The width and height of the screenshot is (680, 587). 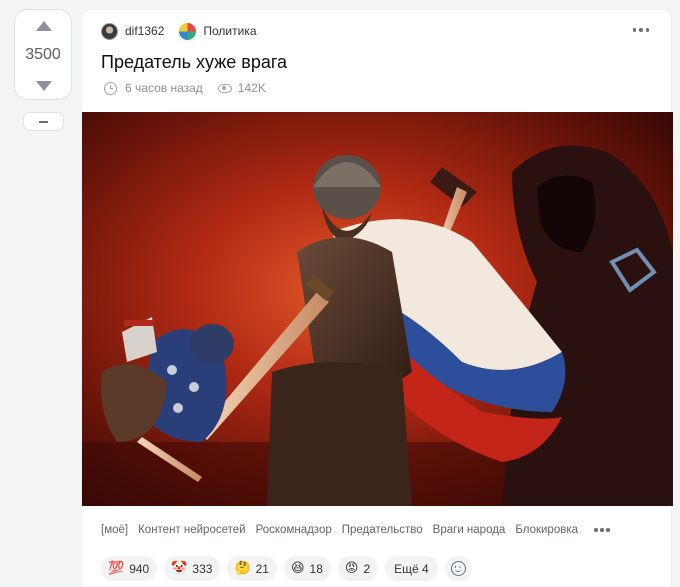 I want to click on tag-item: Контент нейросетей, so click(x=191, y=530).